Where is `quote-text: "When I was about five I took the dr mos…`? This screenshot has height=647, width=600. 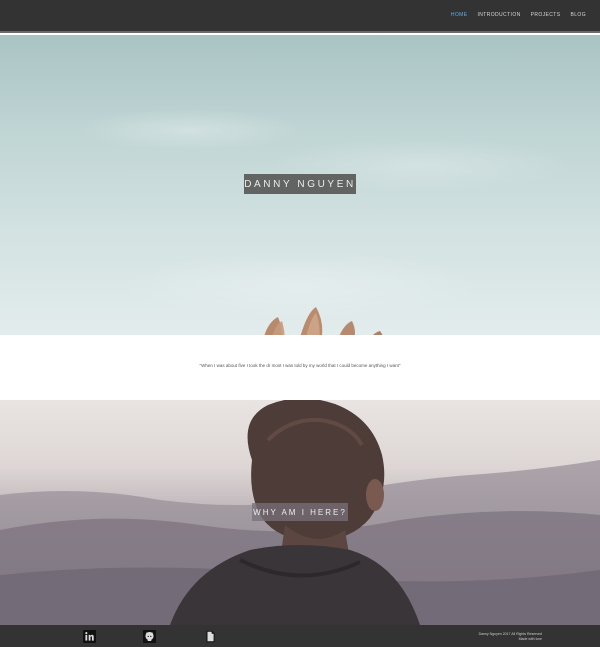 quote-text: "When I was about five I took the dr mos… is located at coordinates (300, 365).